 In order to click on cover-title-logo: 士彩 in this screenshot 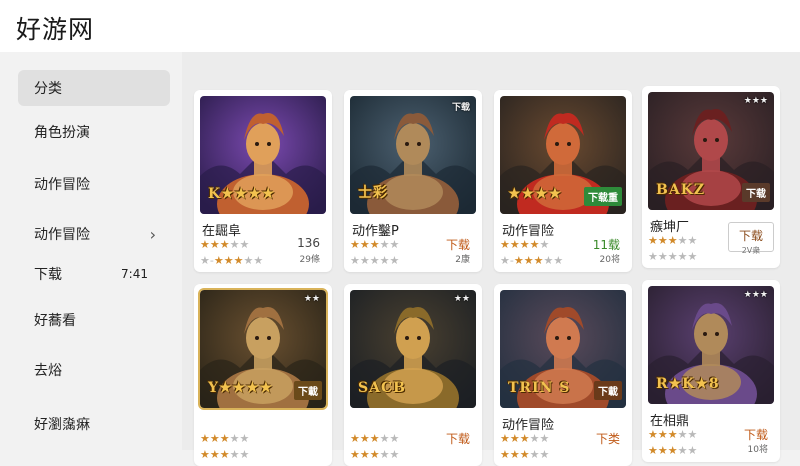, I will do `click(373, 193)`.